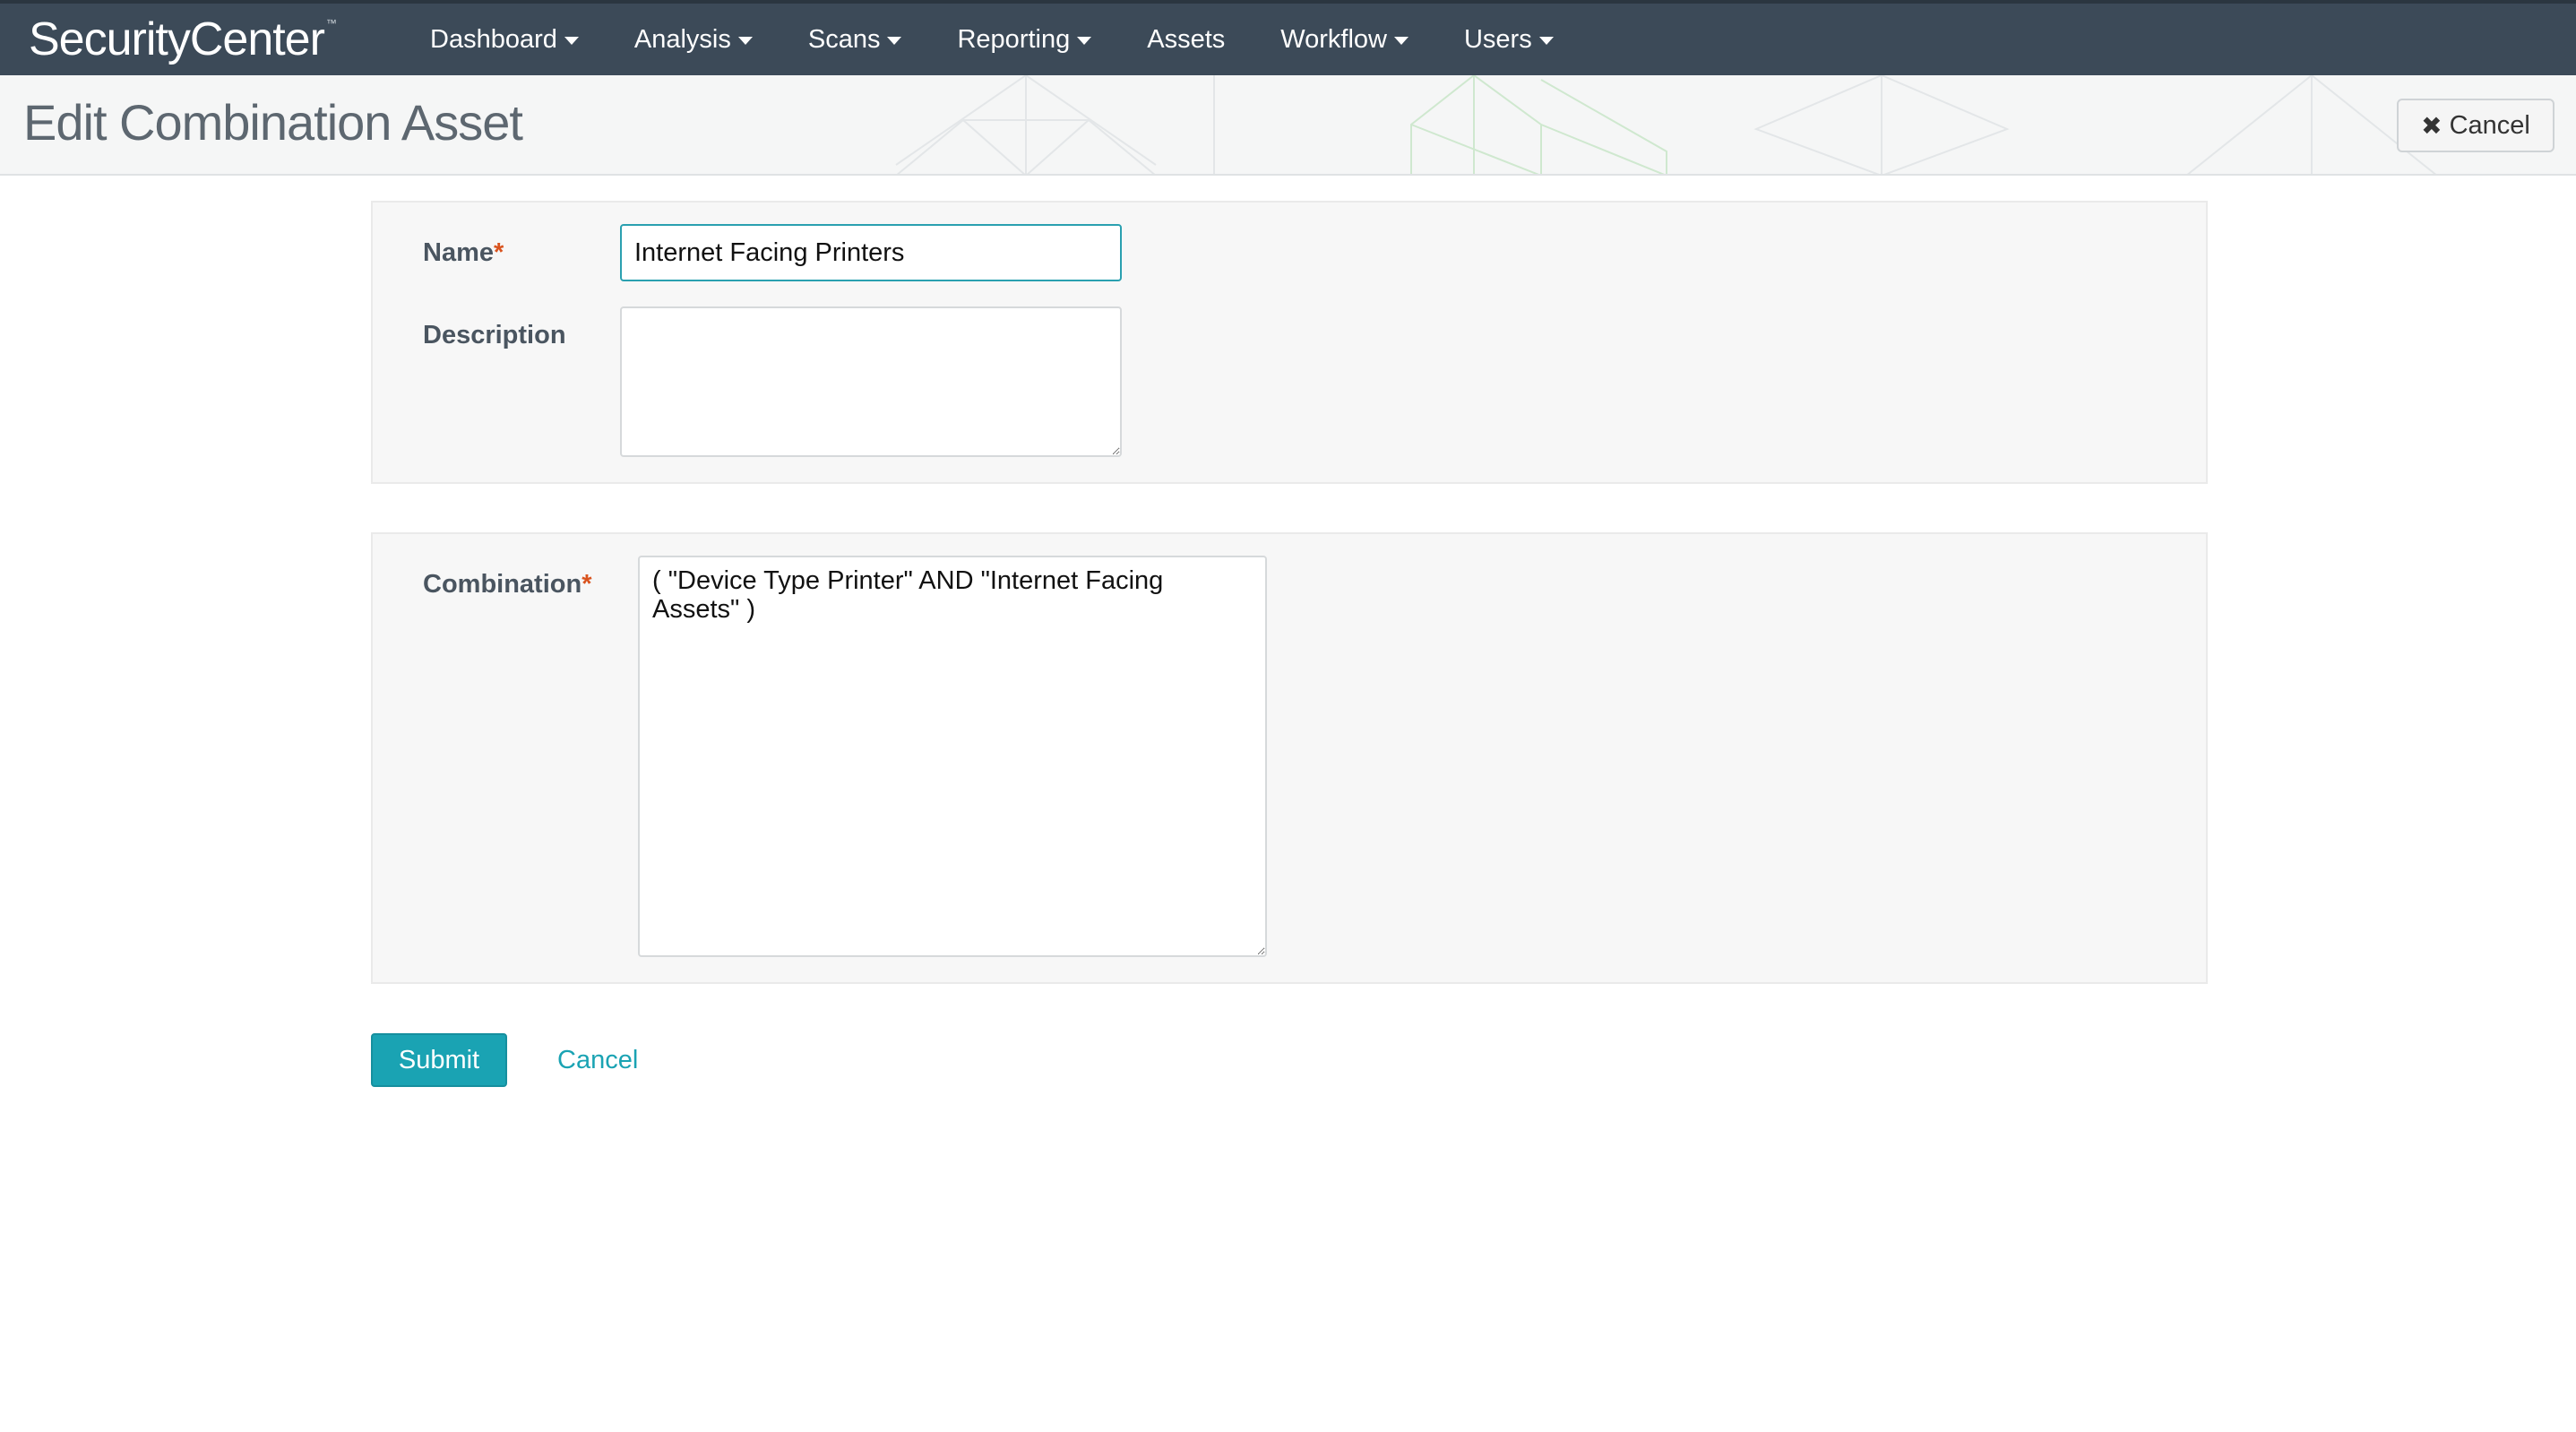 The width and height of the screenshot is (2576, 1432). I want to click on nav-workflow-label: Workflow, so click(1333, 39).